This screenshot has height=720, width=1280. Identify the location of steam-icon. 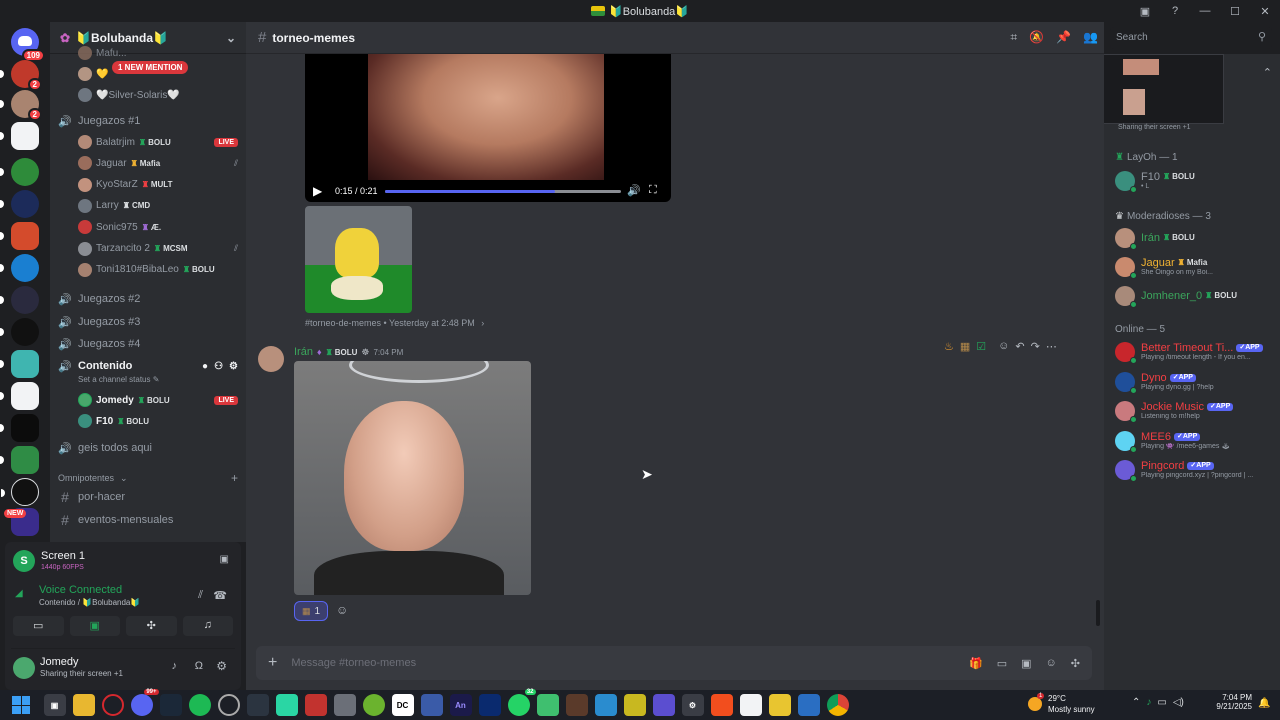
(170, 705).